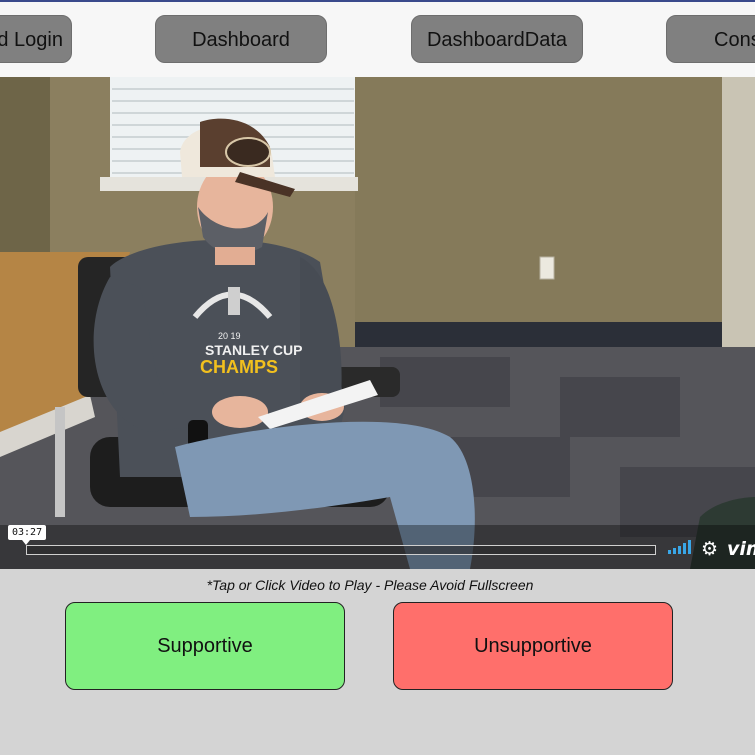 This screenshot has height=755, width=755. Describe the element at coordinates (377, 39) in the screenshot. I see `nav-bar: d Login Dashboard DashboardData Cons` at that location.